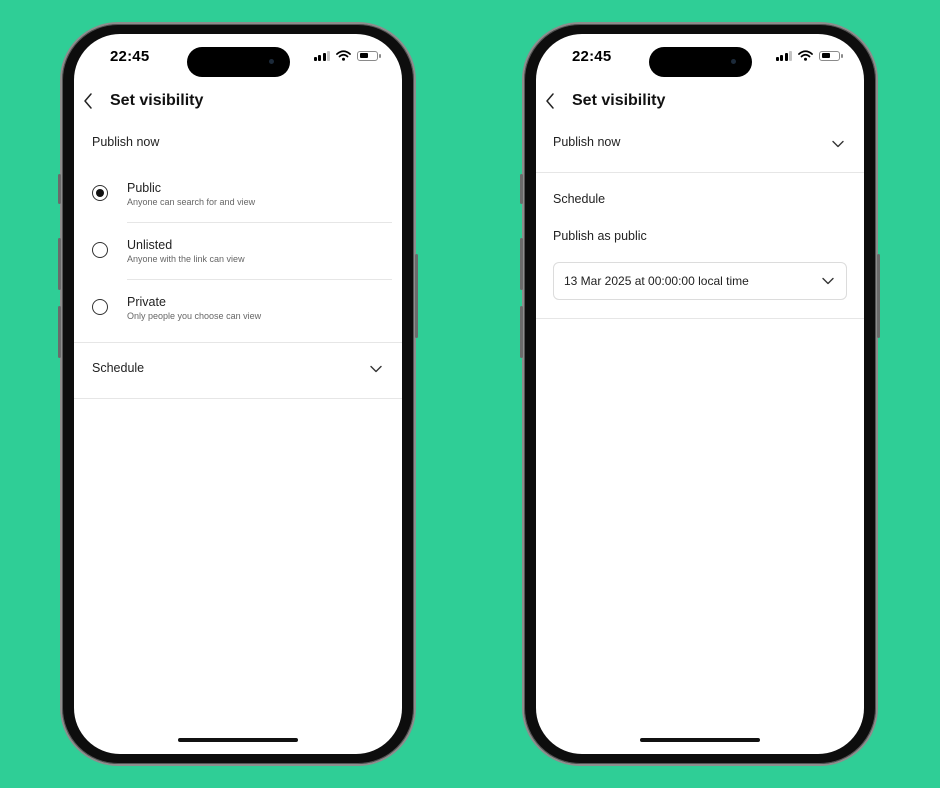  Describe the element at coordinates (100, 307) in the screenshot. I see `radio-private` at that location.